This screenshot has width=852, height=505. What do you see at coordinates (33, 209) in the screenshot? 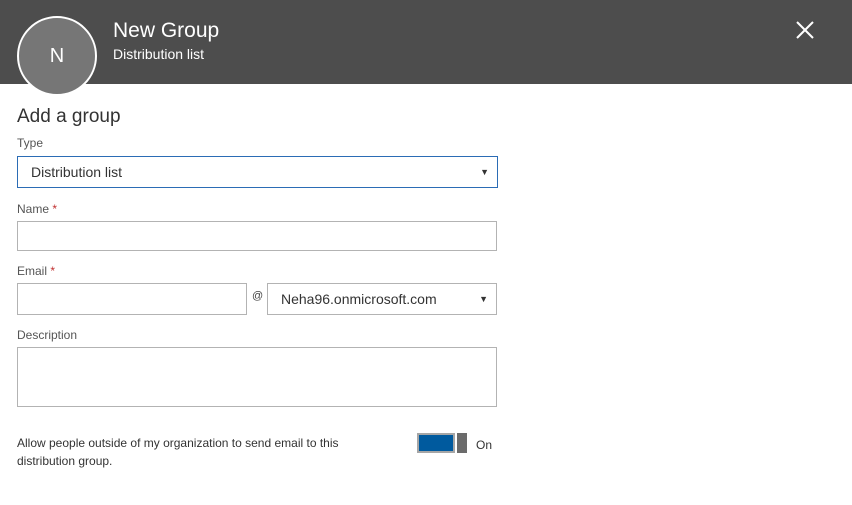
I see `name-label-text: Name` at bounding box center [33, 209].